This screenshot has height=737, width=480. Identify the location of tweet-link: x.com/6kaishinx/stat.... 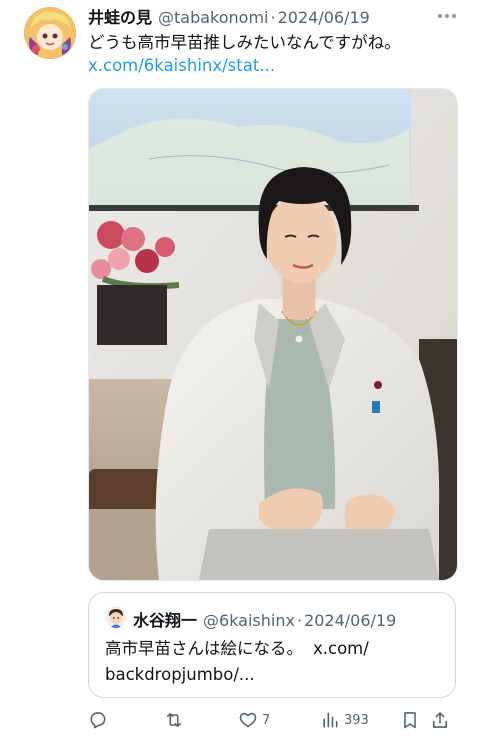
(181, 66).